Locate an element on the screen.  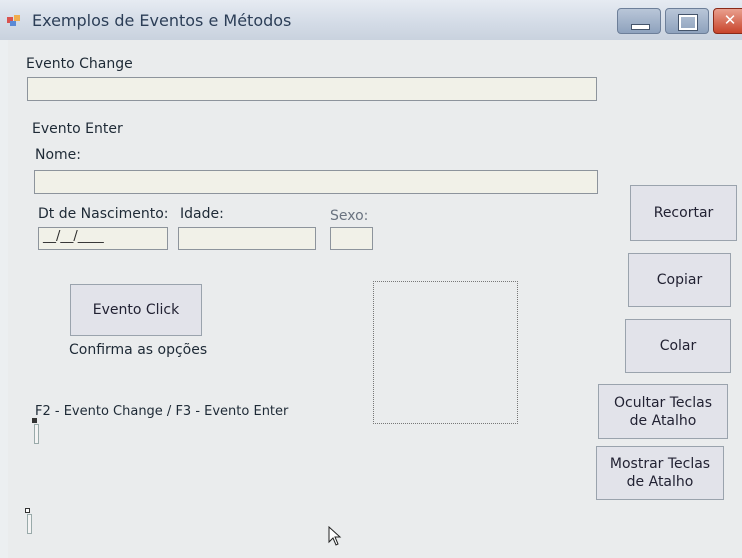
small-scroll-control is located at coordinates (36, 434).